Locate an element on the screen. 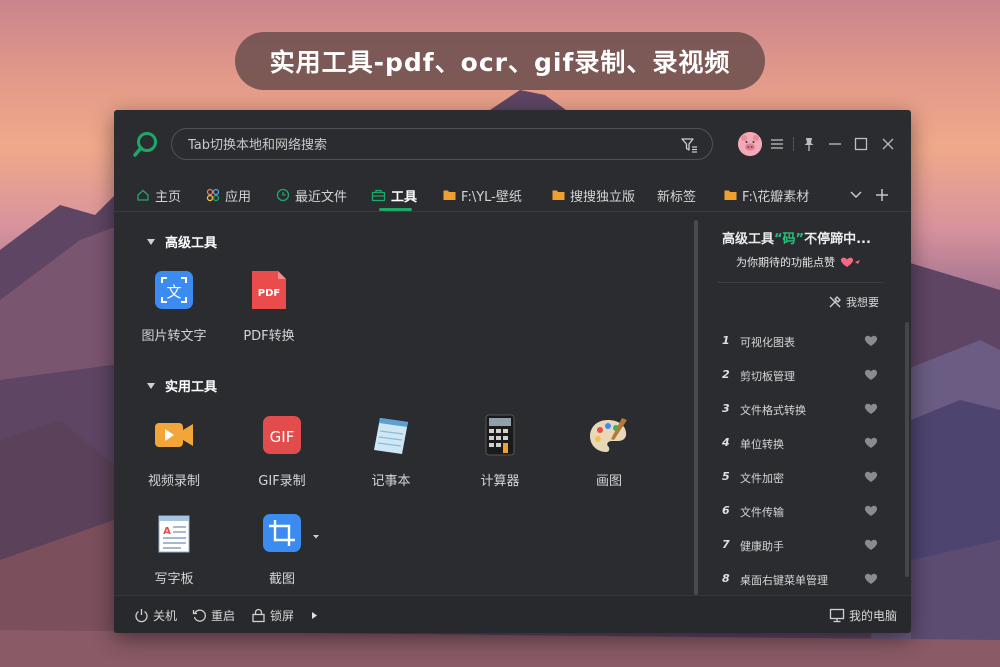 This screenshot has width=1000, height=667. tool-video-record: 视频录制 is located at coordinates (174, 451).